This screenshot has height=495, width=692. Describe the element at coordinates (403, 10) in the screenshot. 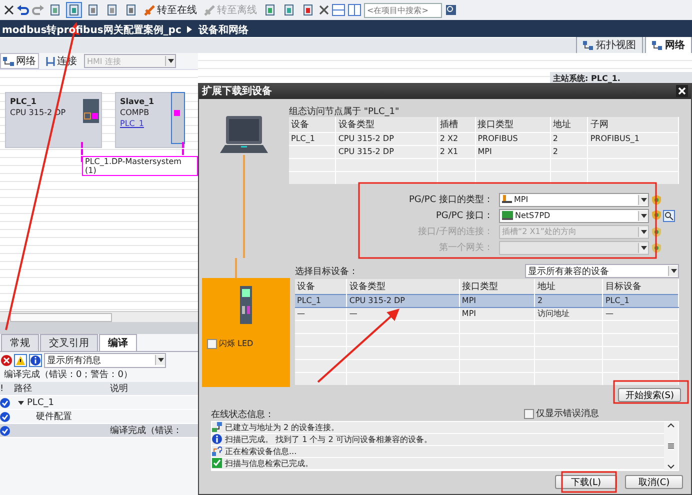

I see `project-search-field: <在项目中搜索>` at that location.